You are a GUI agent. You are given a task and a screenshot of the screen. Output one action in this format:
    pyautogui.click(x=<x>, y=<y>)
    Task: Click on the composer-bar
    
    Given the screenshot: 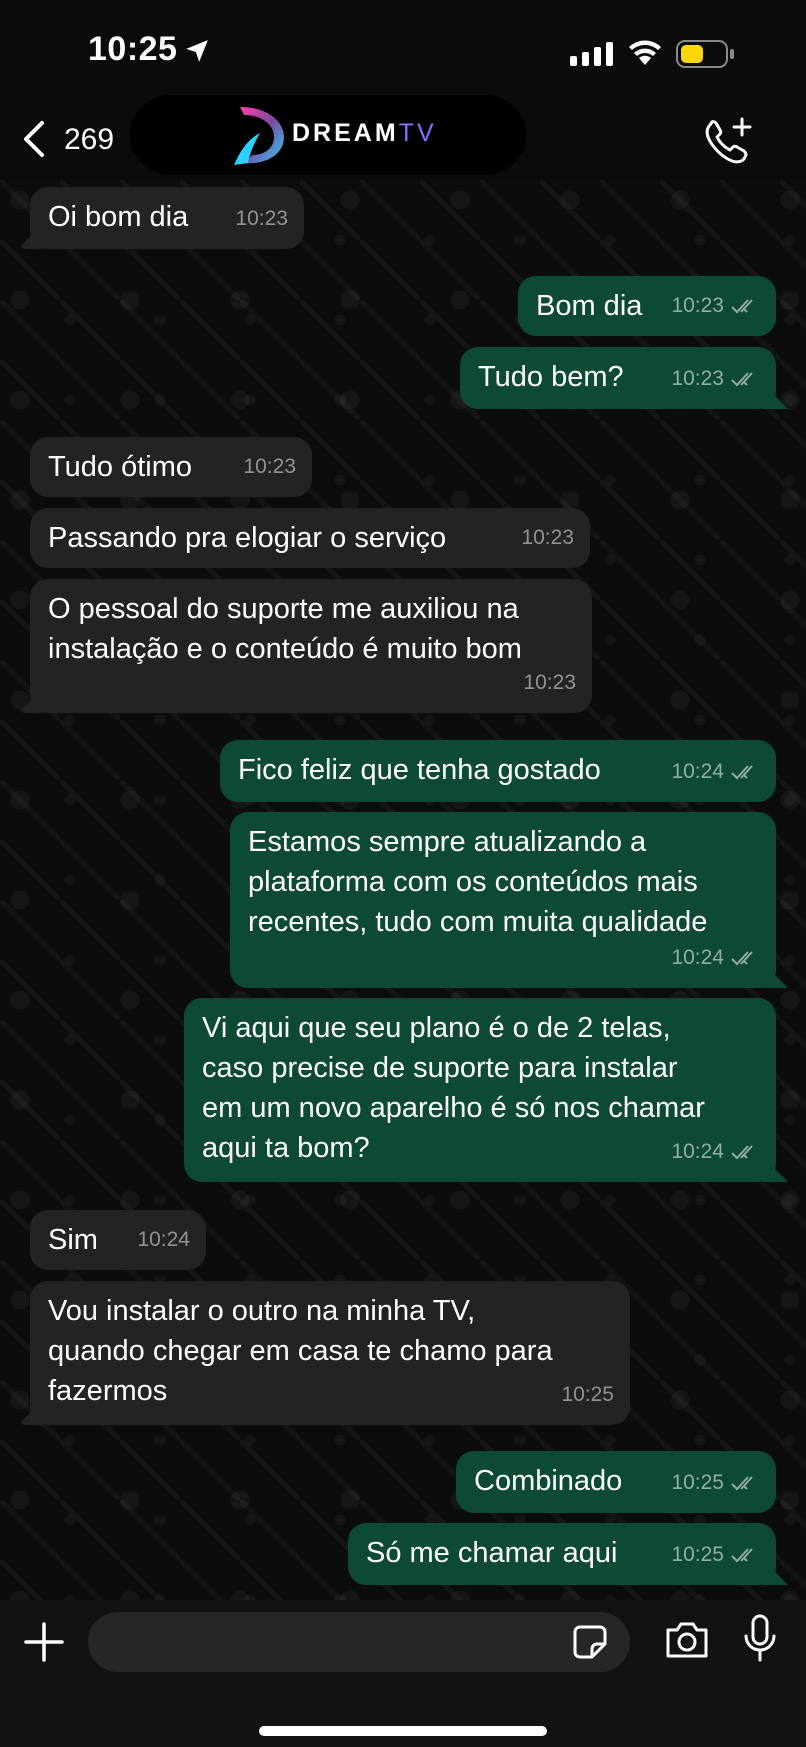 What is the action you would take?
    pyautogui.click(x=403, y=1673)
    